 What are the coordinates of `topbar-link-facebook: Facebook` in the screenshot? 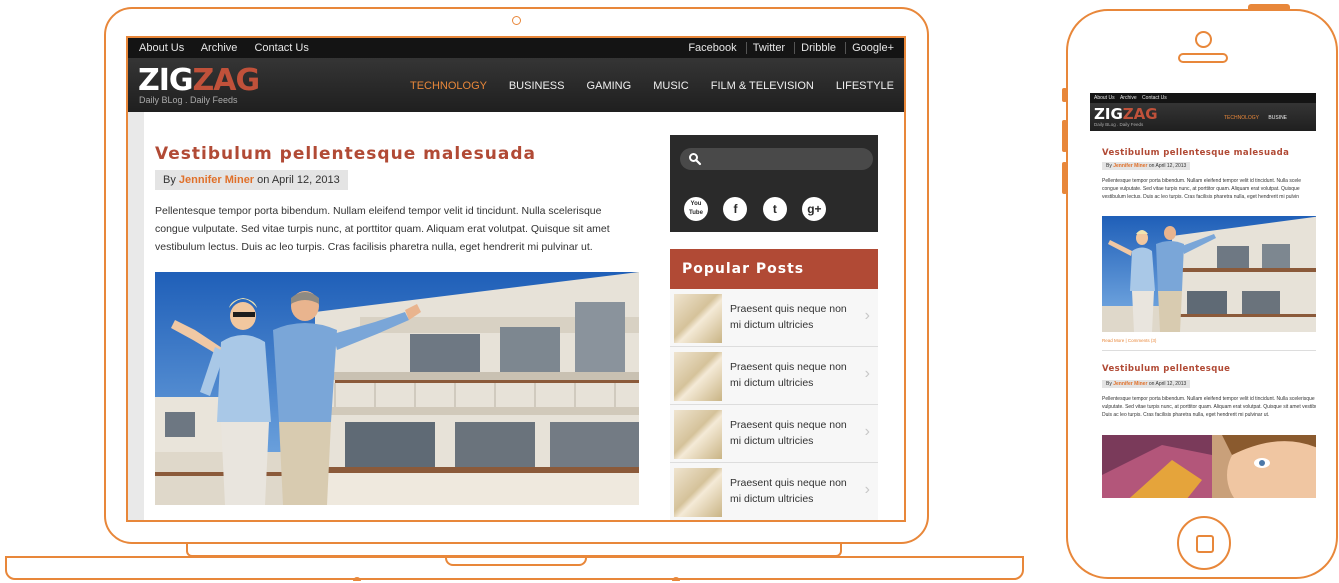 It's located at (712, 48).